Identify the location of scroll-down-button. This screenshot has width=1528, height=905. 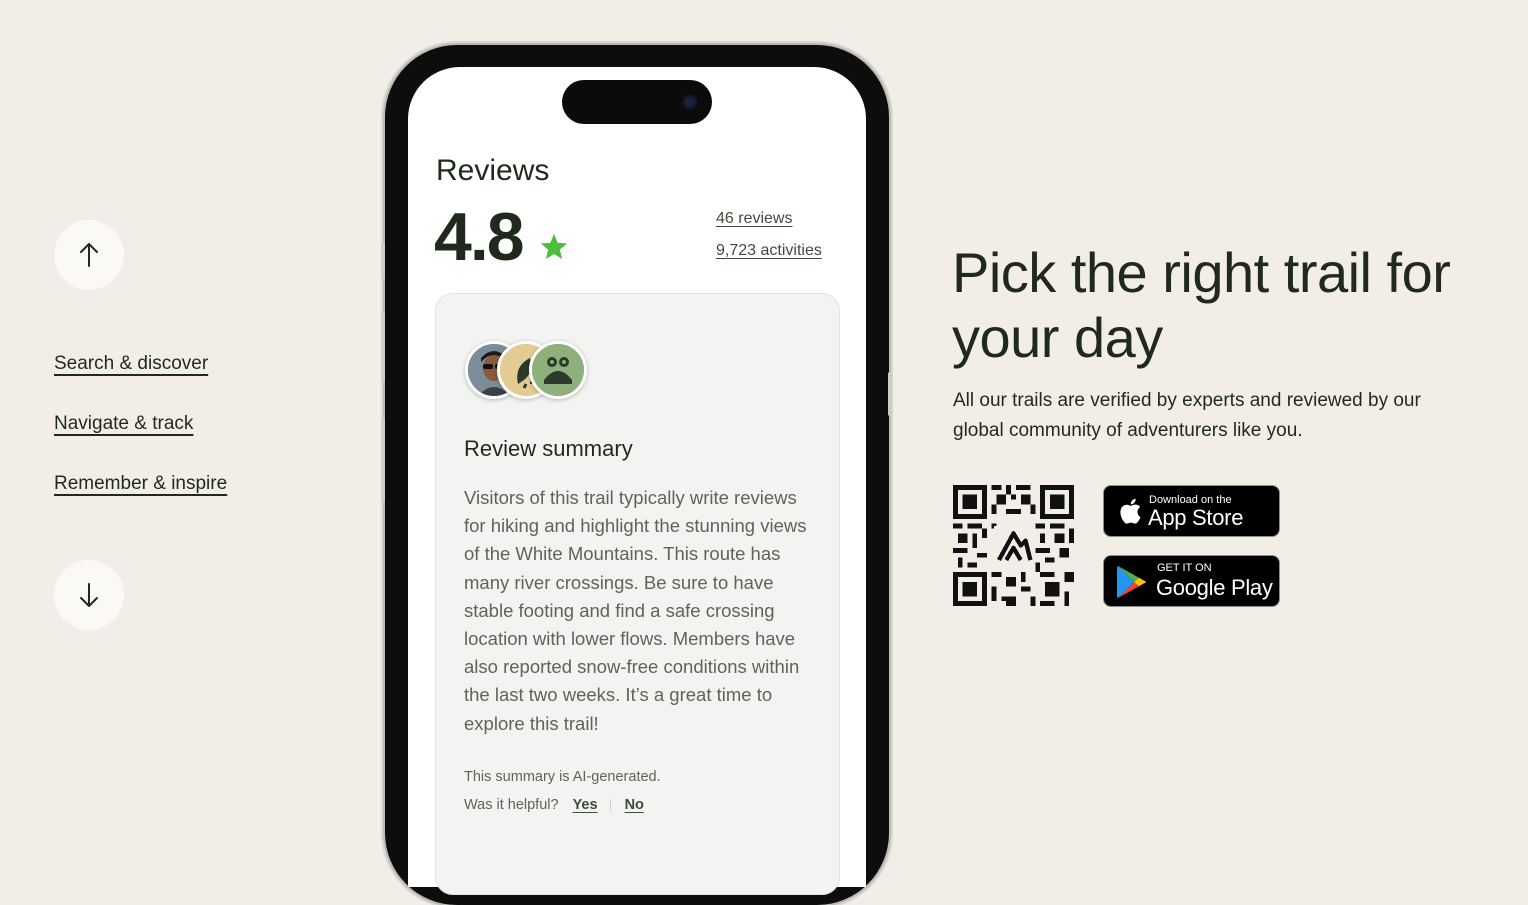
(89, 595).